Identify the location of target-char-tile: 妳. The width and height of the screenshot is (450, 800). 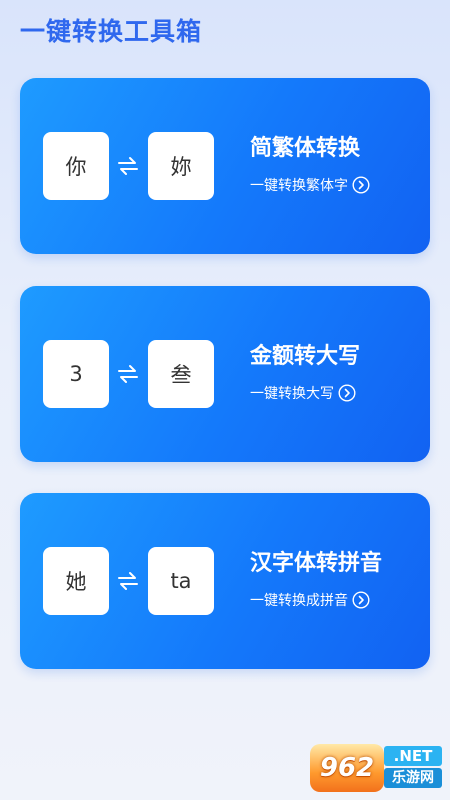
(181, 166).